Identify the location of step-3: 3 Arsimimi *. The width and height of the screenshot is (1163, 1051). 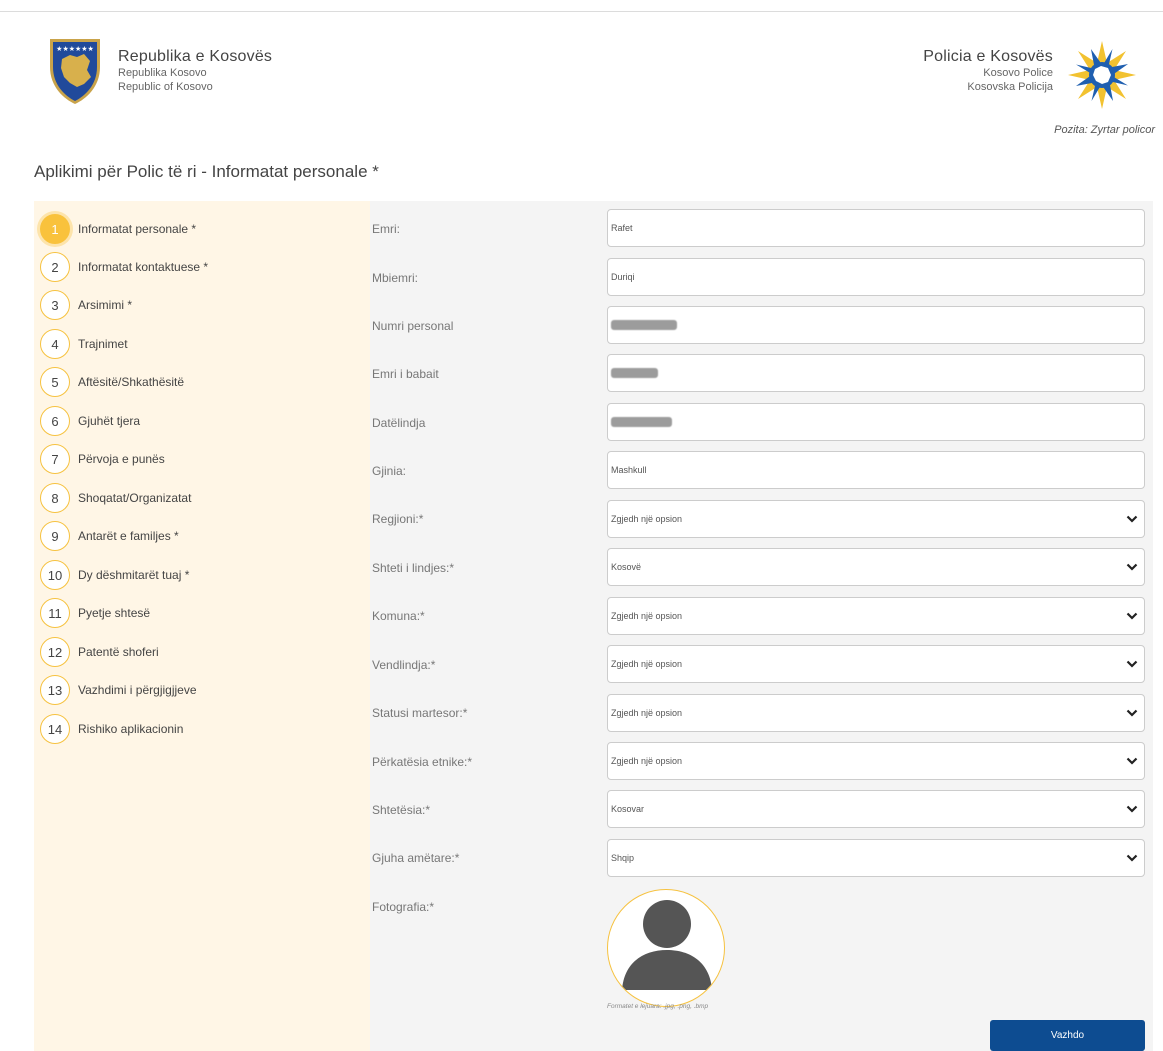
(86, 305).